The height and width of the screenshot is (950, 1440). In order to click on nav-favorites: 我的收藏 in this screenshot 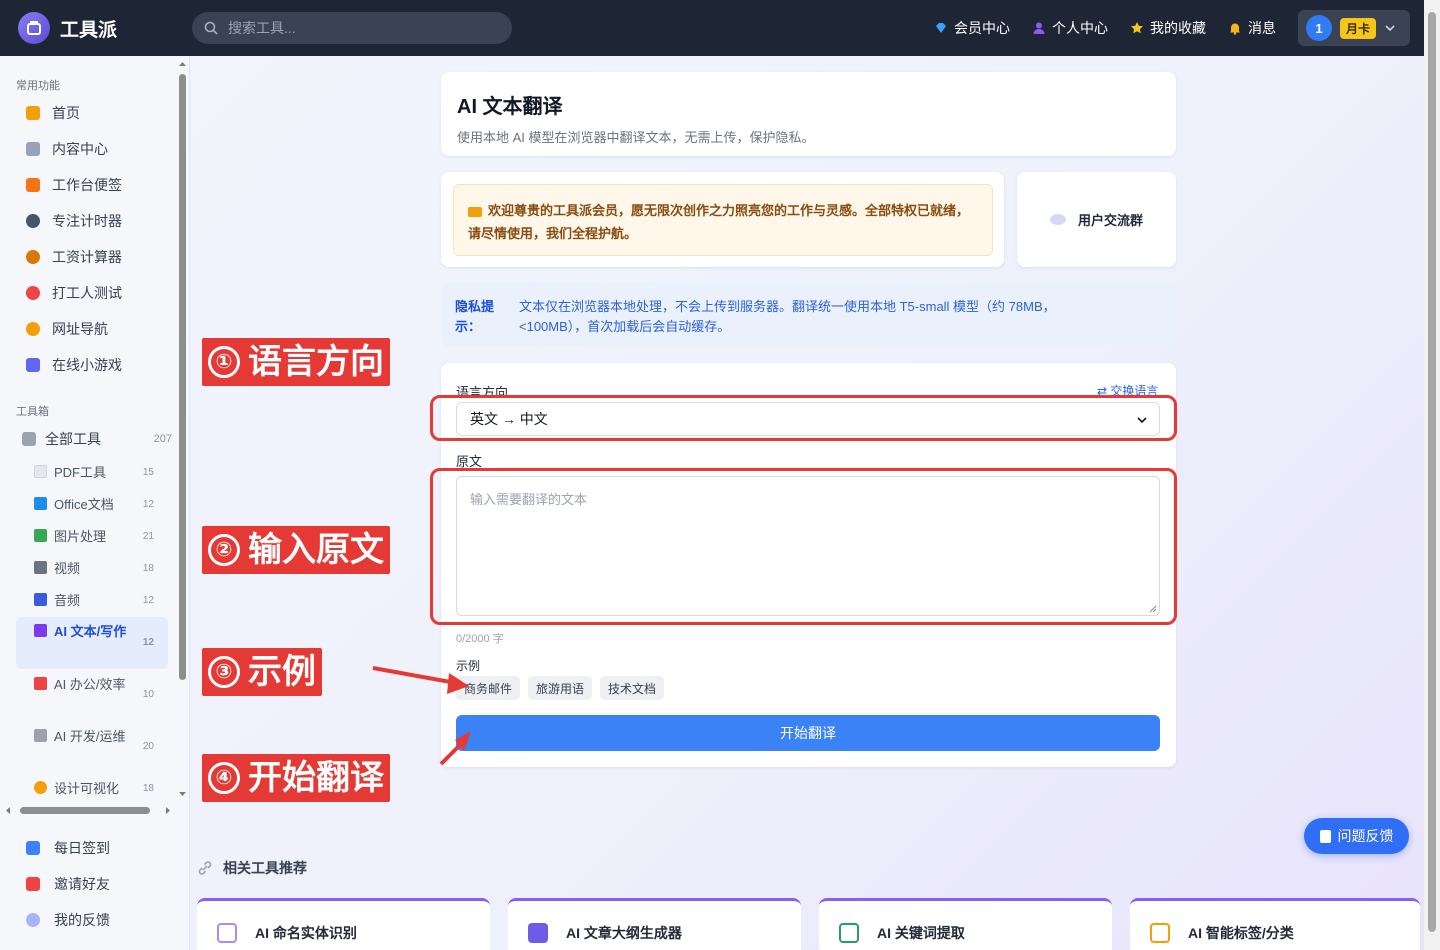, I will do `click(1168, 28)`.